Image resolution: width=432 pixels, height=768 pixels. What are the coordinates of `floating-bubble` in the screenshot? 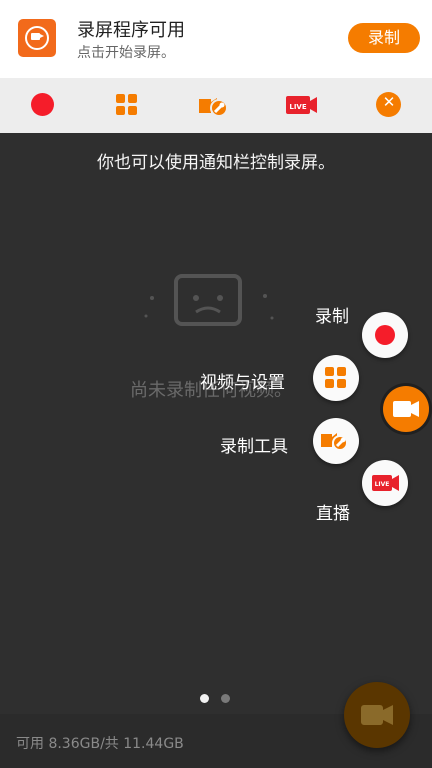 It's located at (406, 409).